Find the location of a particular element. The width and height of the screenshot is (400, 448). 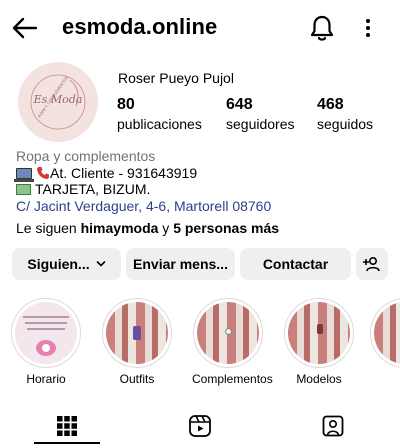

highlight-label: Modelos is located at coordinates (319, 379).